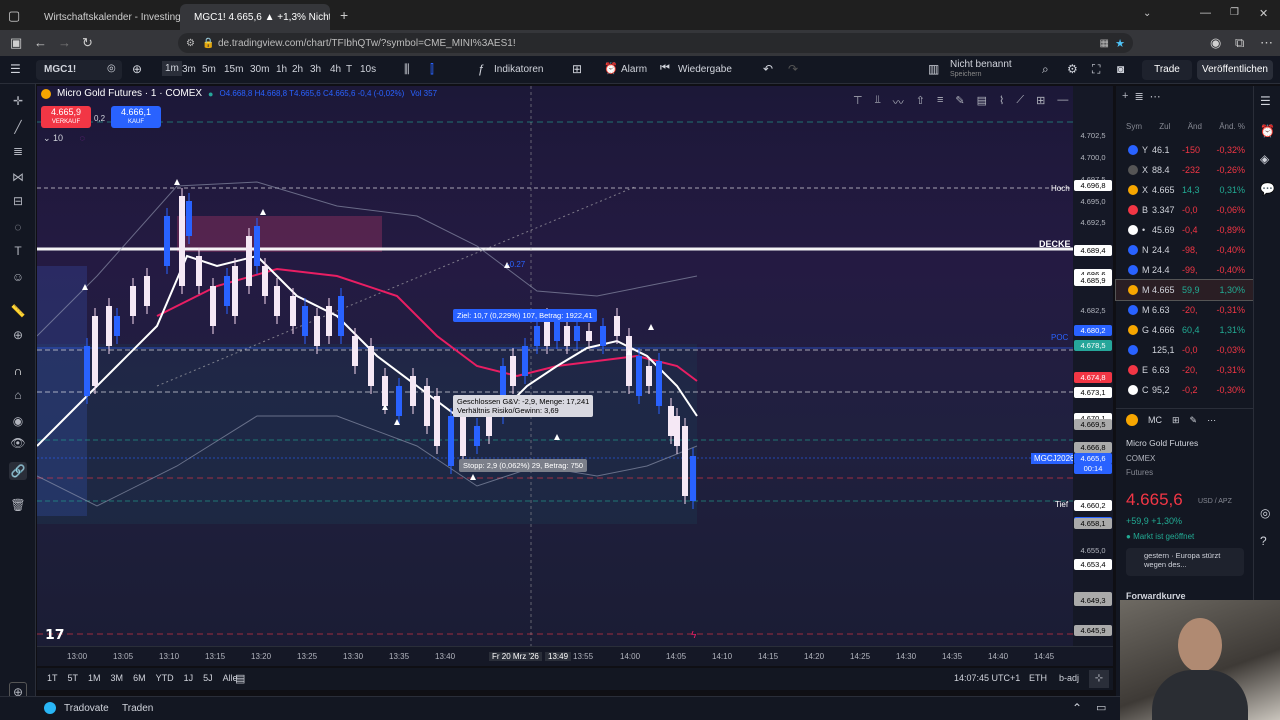 Image resolution: width=1280 pixels, height=720 pixels. What do you see at coordinates (1267, 189) in the screenshot?
I see `chat-icon: 💬` at bounding box center [1267, 189].